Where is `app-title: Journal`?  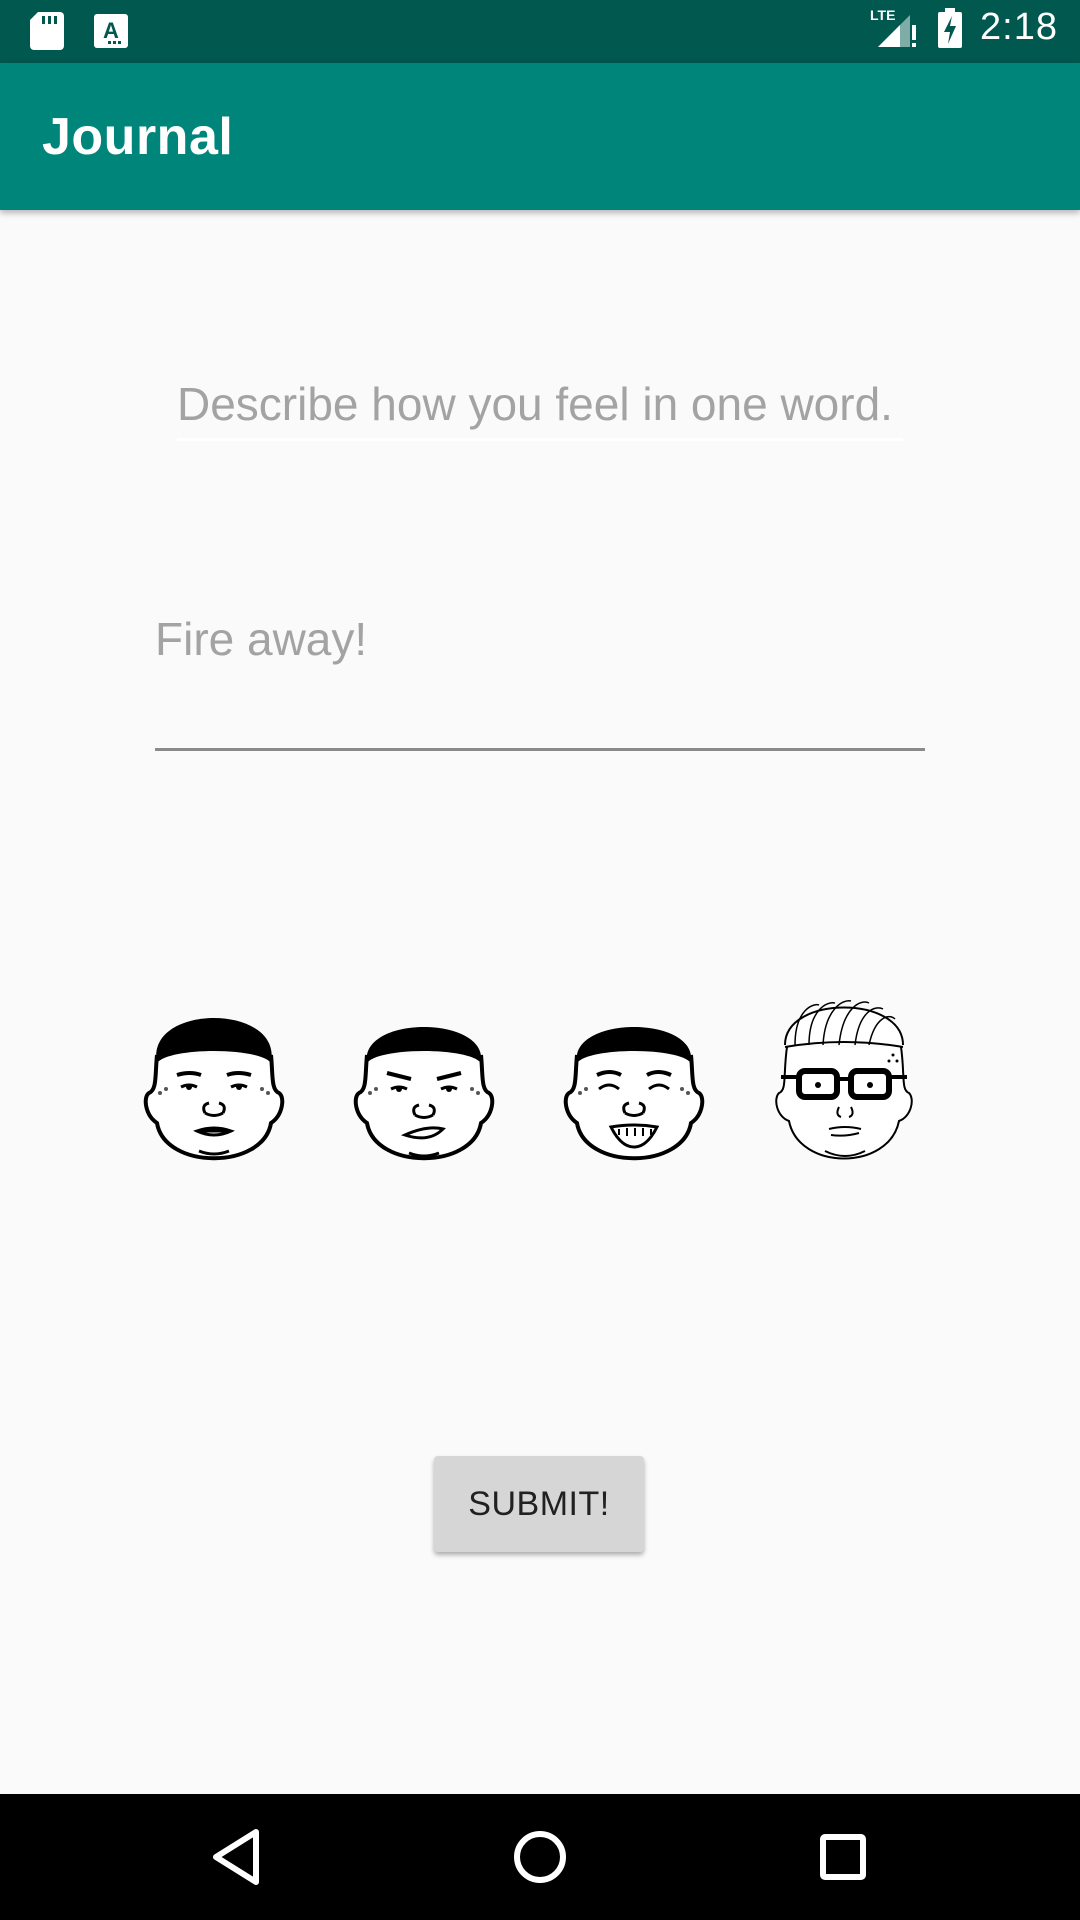
app-title: Journal is located at coordinates (138, 137).